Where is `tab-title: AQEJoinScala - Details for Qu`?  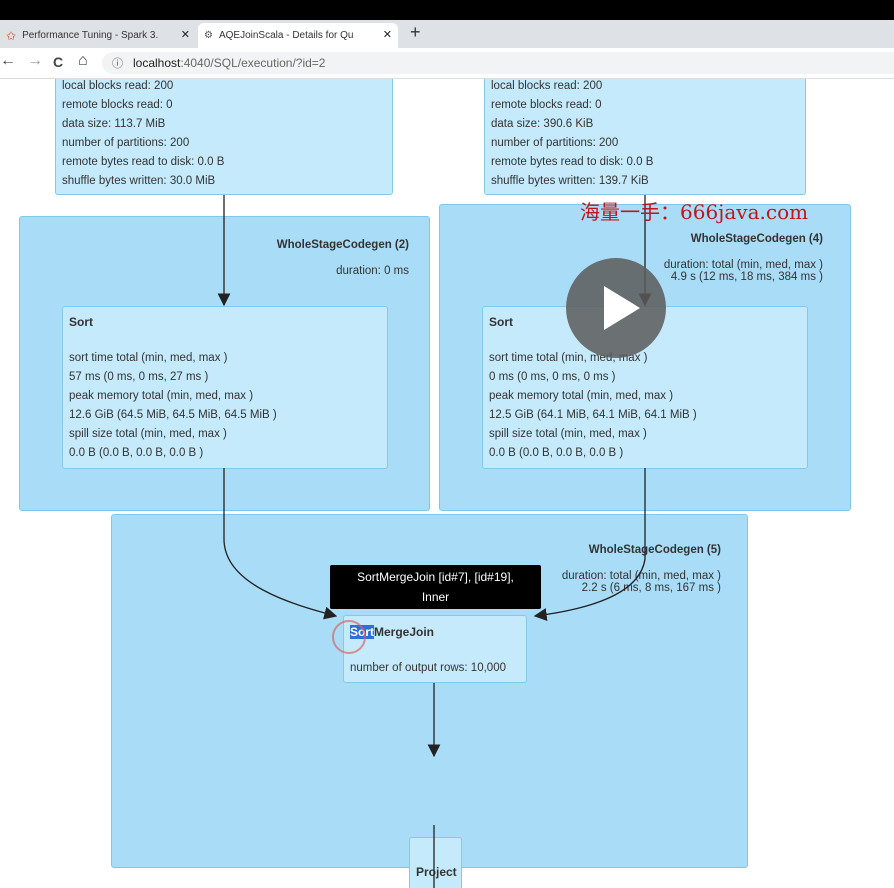 tab-title: AQEJoinScala - Details for Qu is located at coordinates (286, 35).